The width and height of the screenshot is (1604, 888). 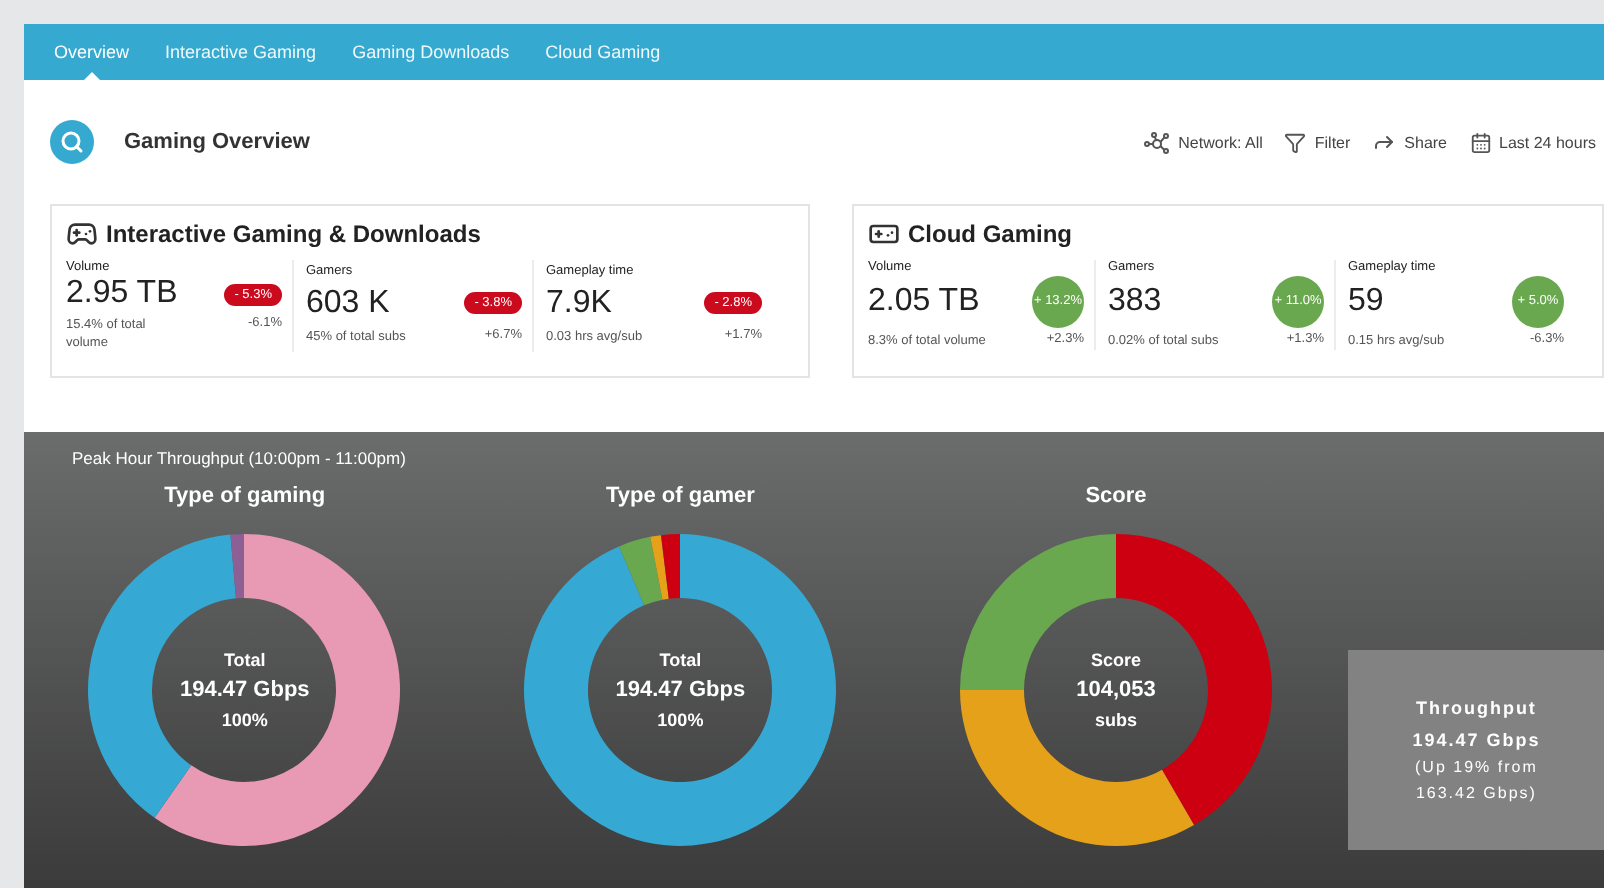 I want to click on network-icon, so click(x=1157, y=142).